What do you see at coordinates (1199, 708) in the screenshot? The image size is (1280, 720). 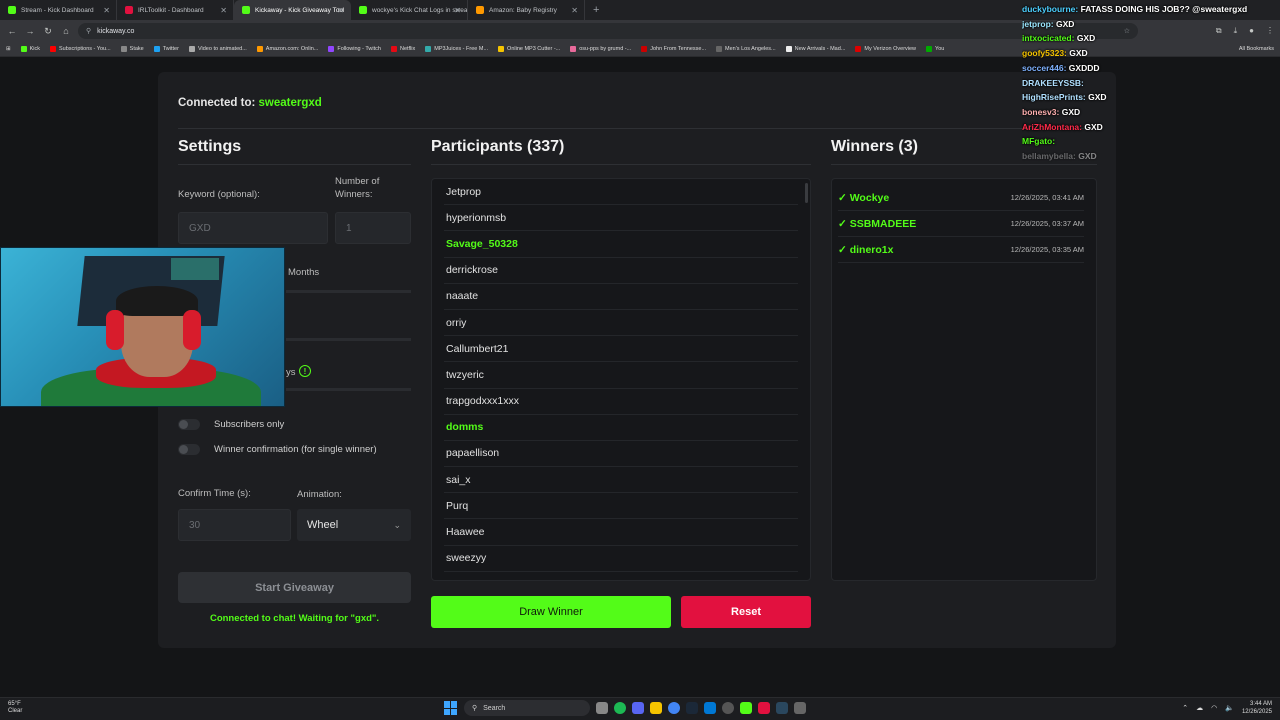 I see `onedrive-icon: ☁` at bounding box center [1199, 708].